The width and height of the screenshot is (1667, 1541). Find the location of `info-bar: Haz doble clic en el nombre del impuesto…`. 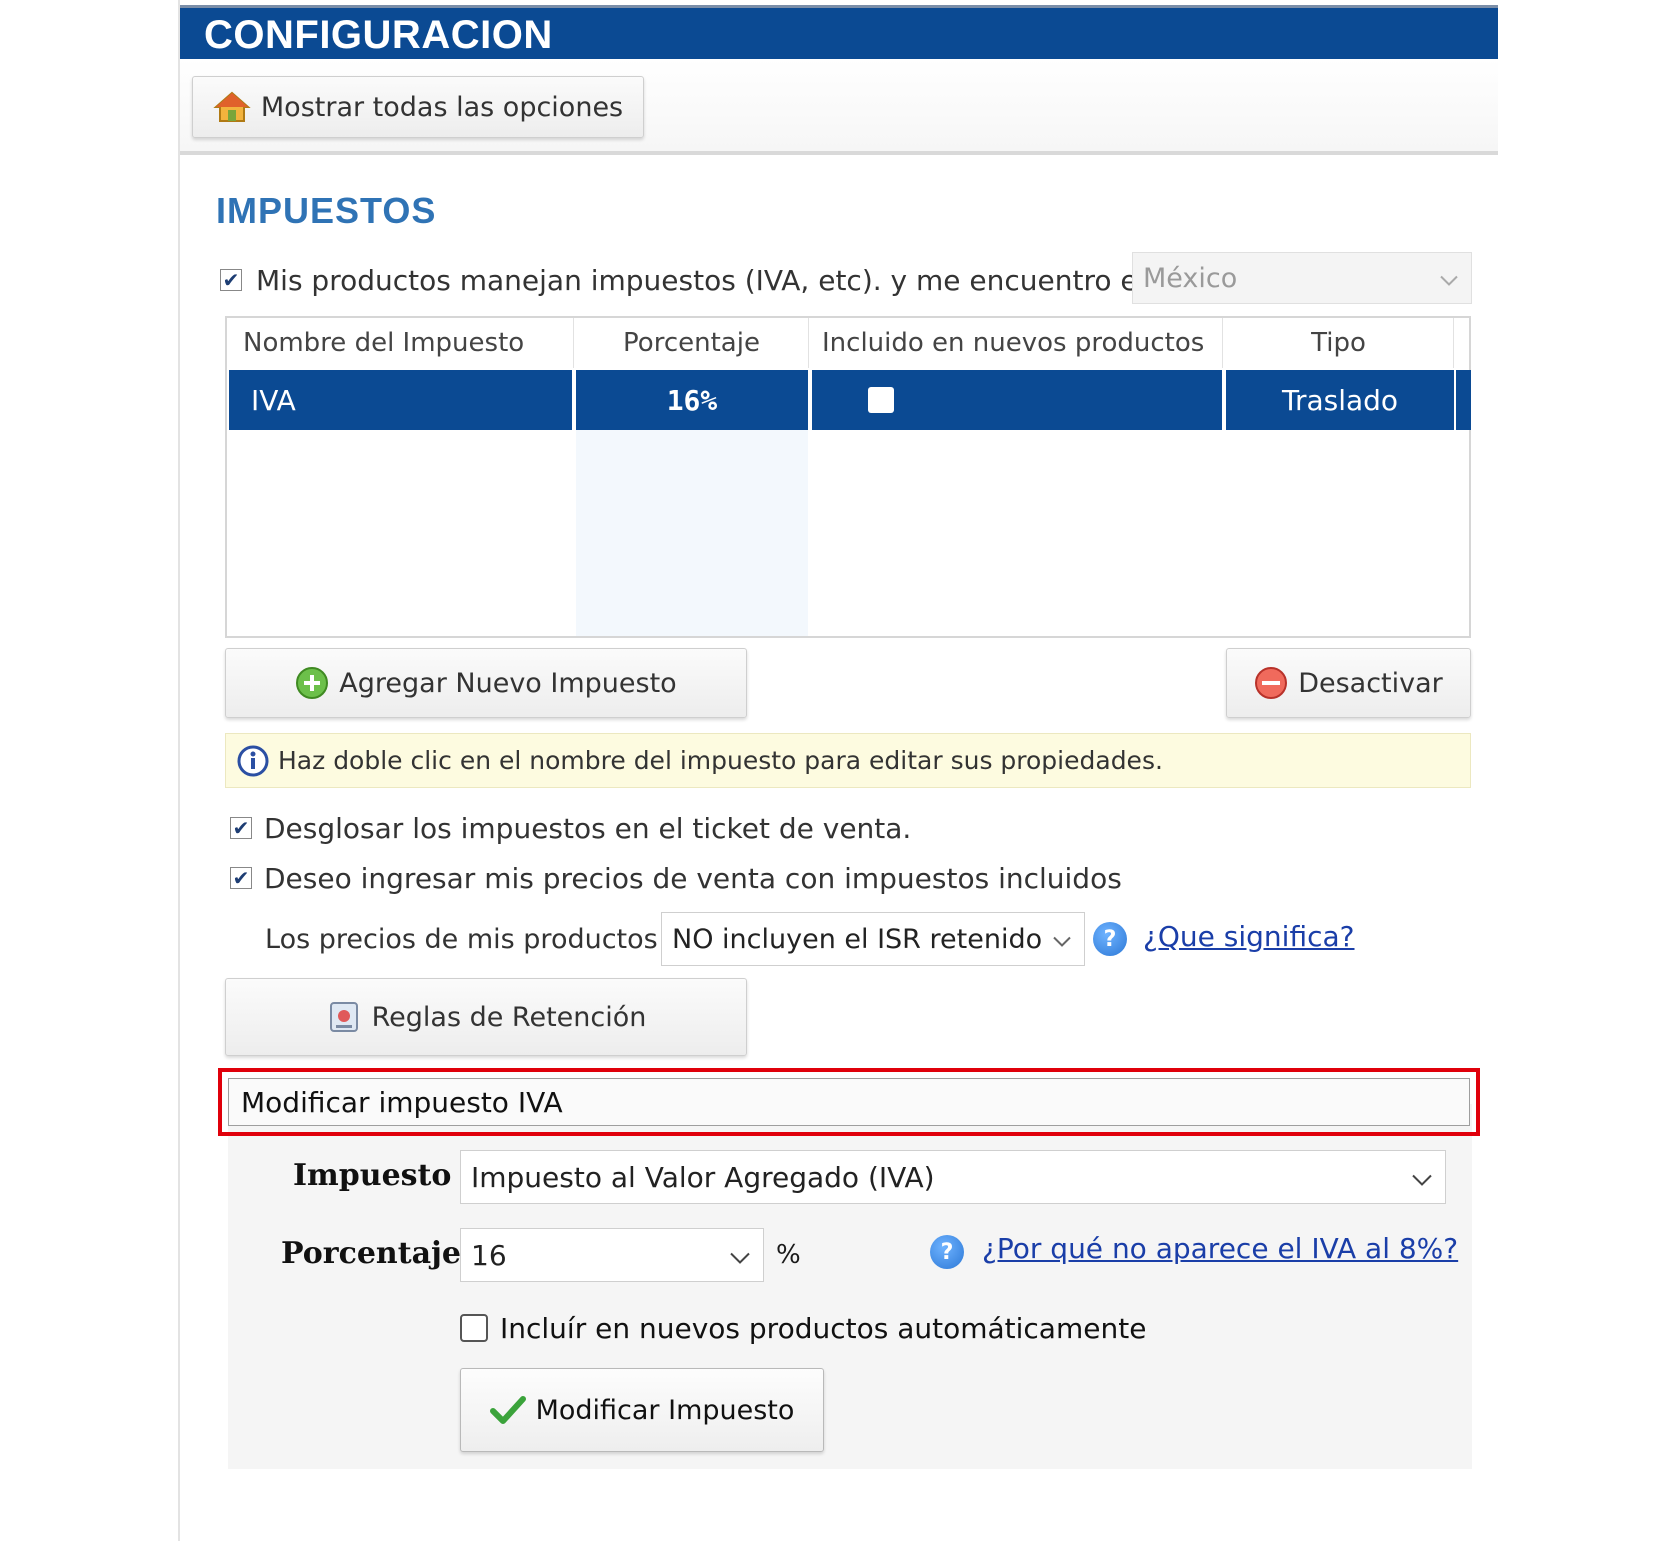

info-bar: Haz doble clic en el nombre del impuesto… is located at coordinates (848, 760).